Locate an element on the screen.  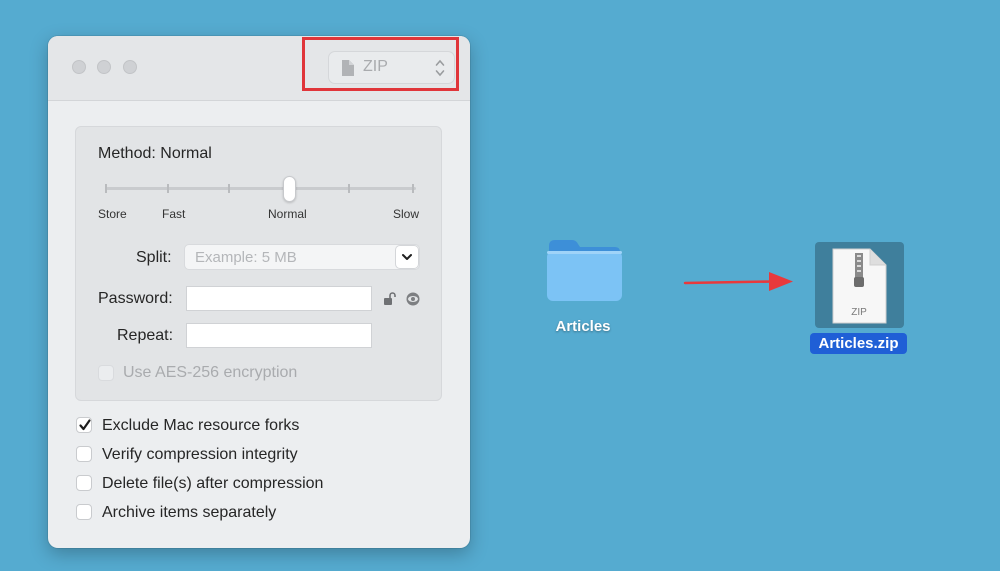
delete-after-compression-checkbox is located at coordinates (84, 483).